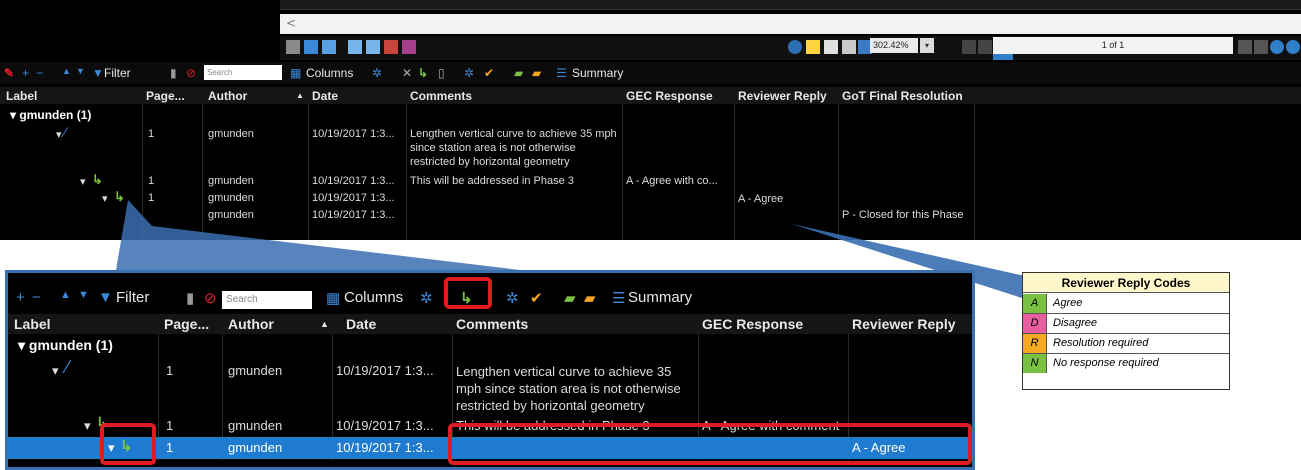 The height and width of the screenshot is (470, 1301). I want to click on legend-item-agree: A Agree, so click(1126, 304).